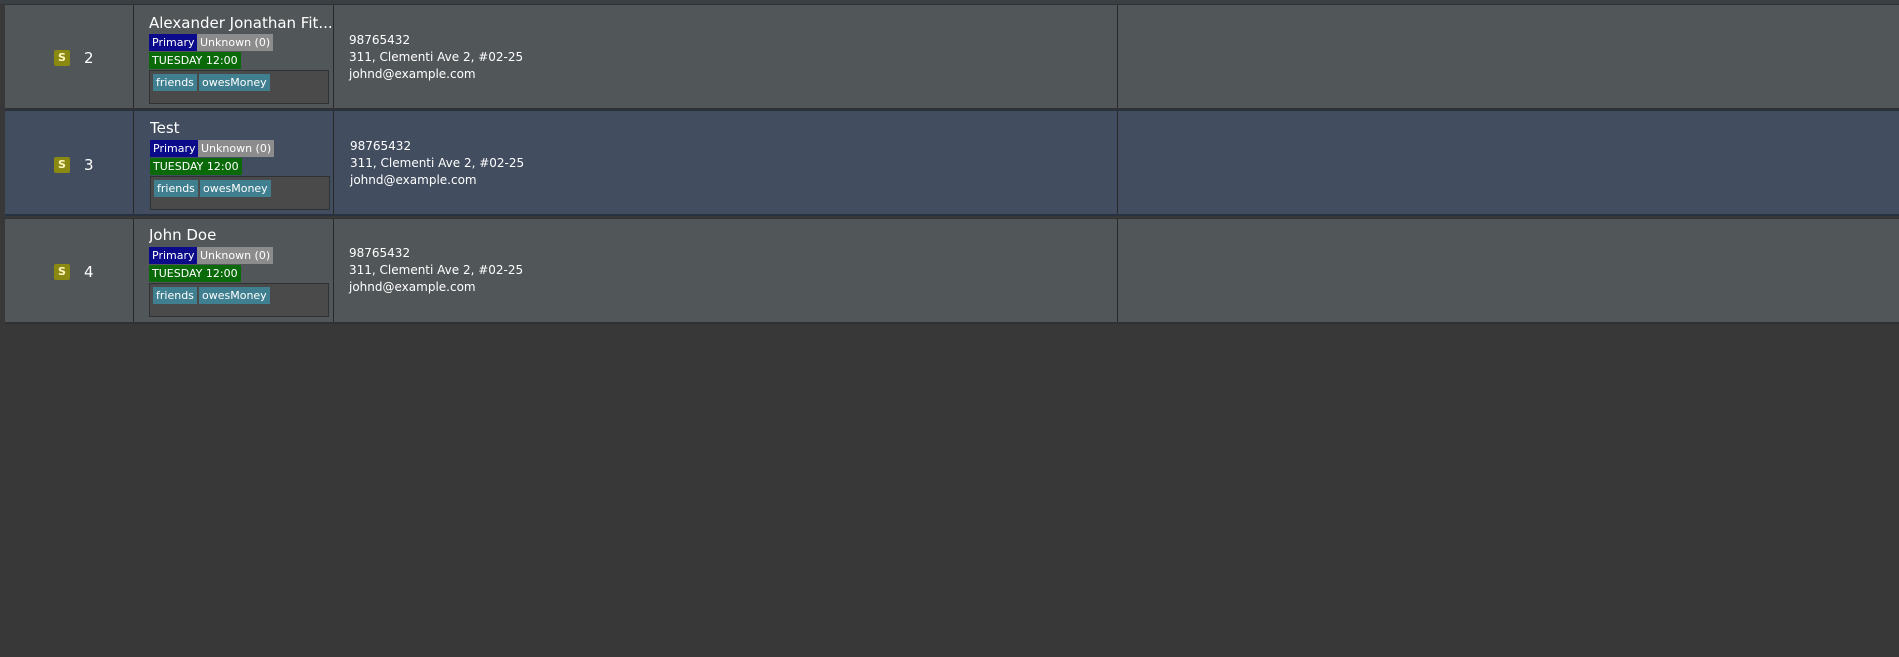 The height and width of the screenshot is (657, 1899). I want to click on person-name: Test, so click(165, 128).